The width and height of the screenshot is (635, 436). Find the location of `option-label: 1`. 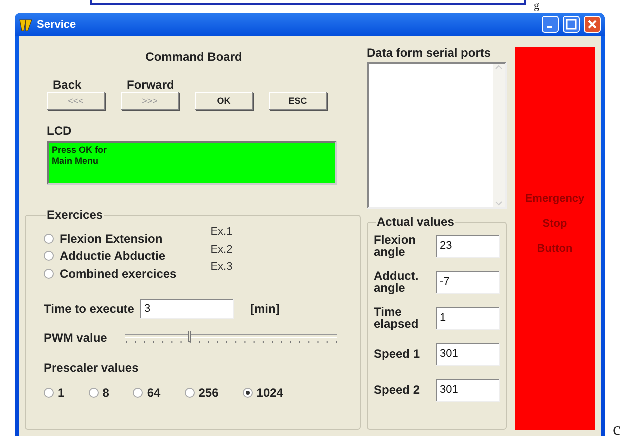

option-label: 1 is located at coordinates (61, 393).